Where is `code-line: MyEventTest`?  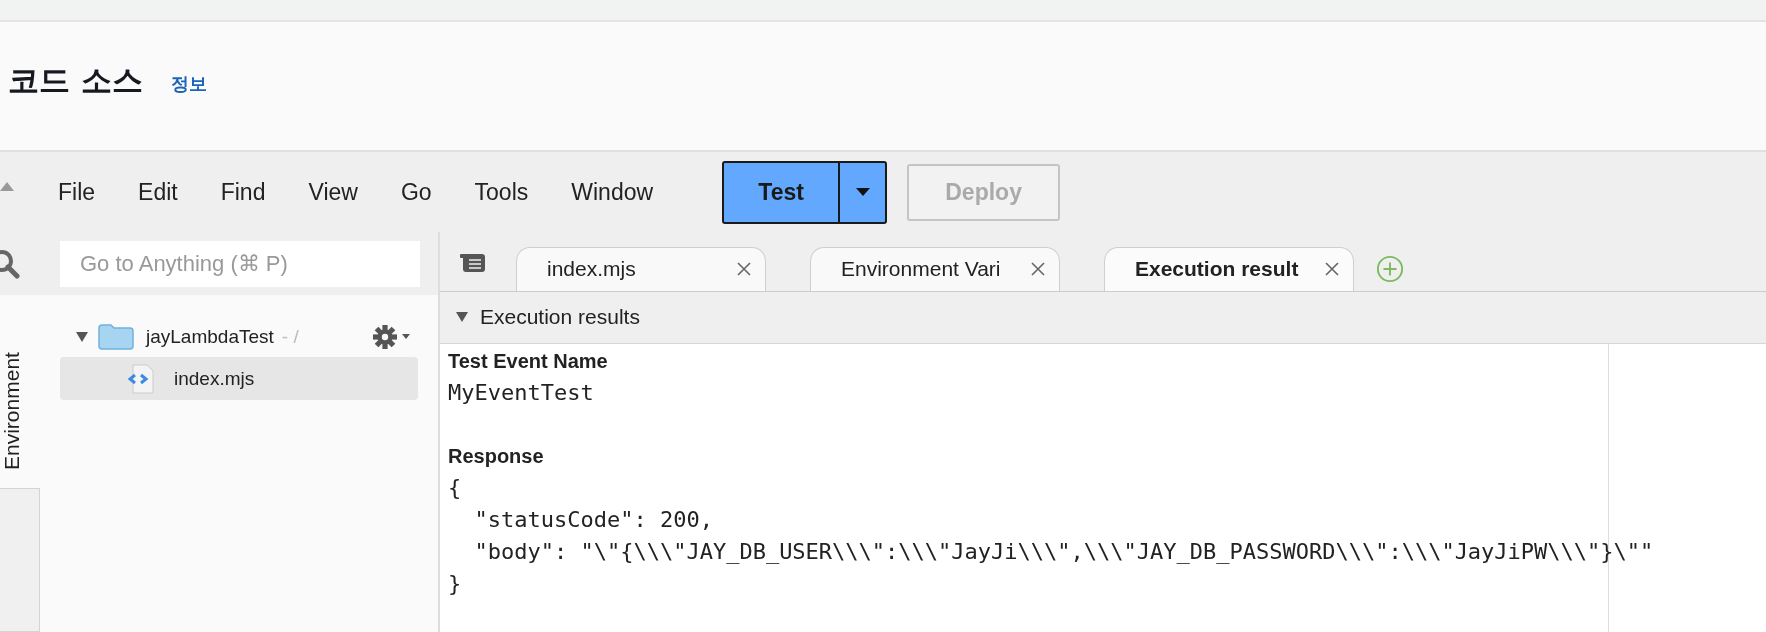 code-line: MyEventTest is located at coordinates (521, 393).